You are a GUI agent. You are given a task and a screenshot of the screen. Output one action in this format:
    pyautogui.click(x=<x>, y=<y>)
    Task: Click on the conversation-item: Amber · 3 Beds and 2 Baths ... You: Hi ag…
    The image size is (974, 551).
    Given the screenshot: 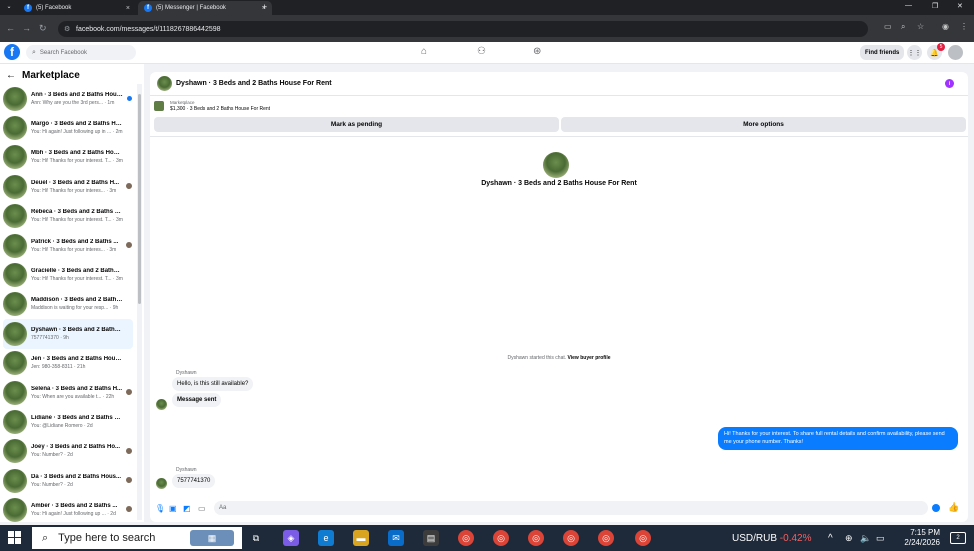 What is the action you would take?
    pyautogui.click(x=68, y=509)
    